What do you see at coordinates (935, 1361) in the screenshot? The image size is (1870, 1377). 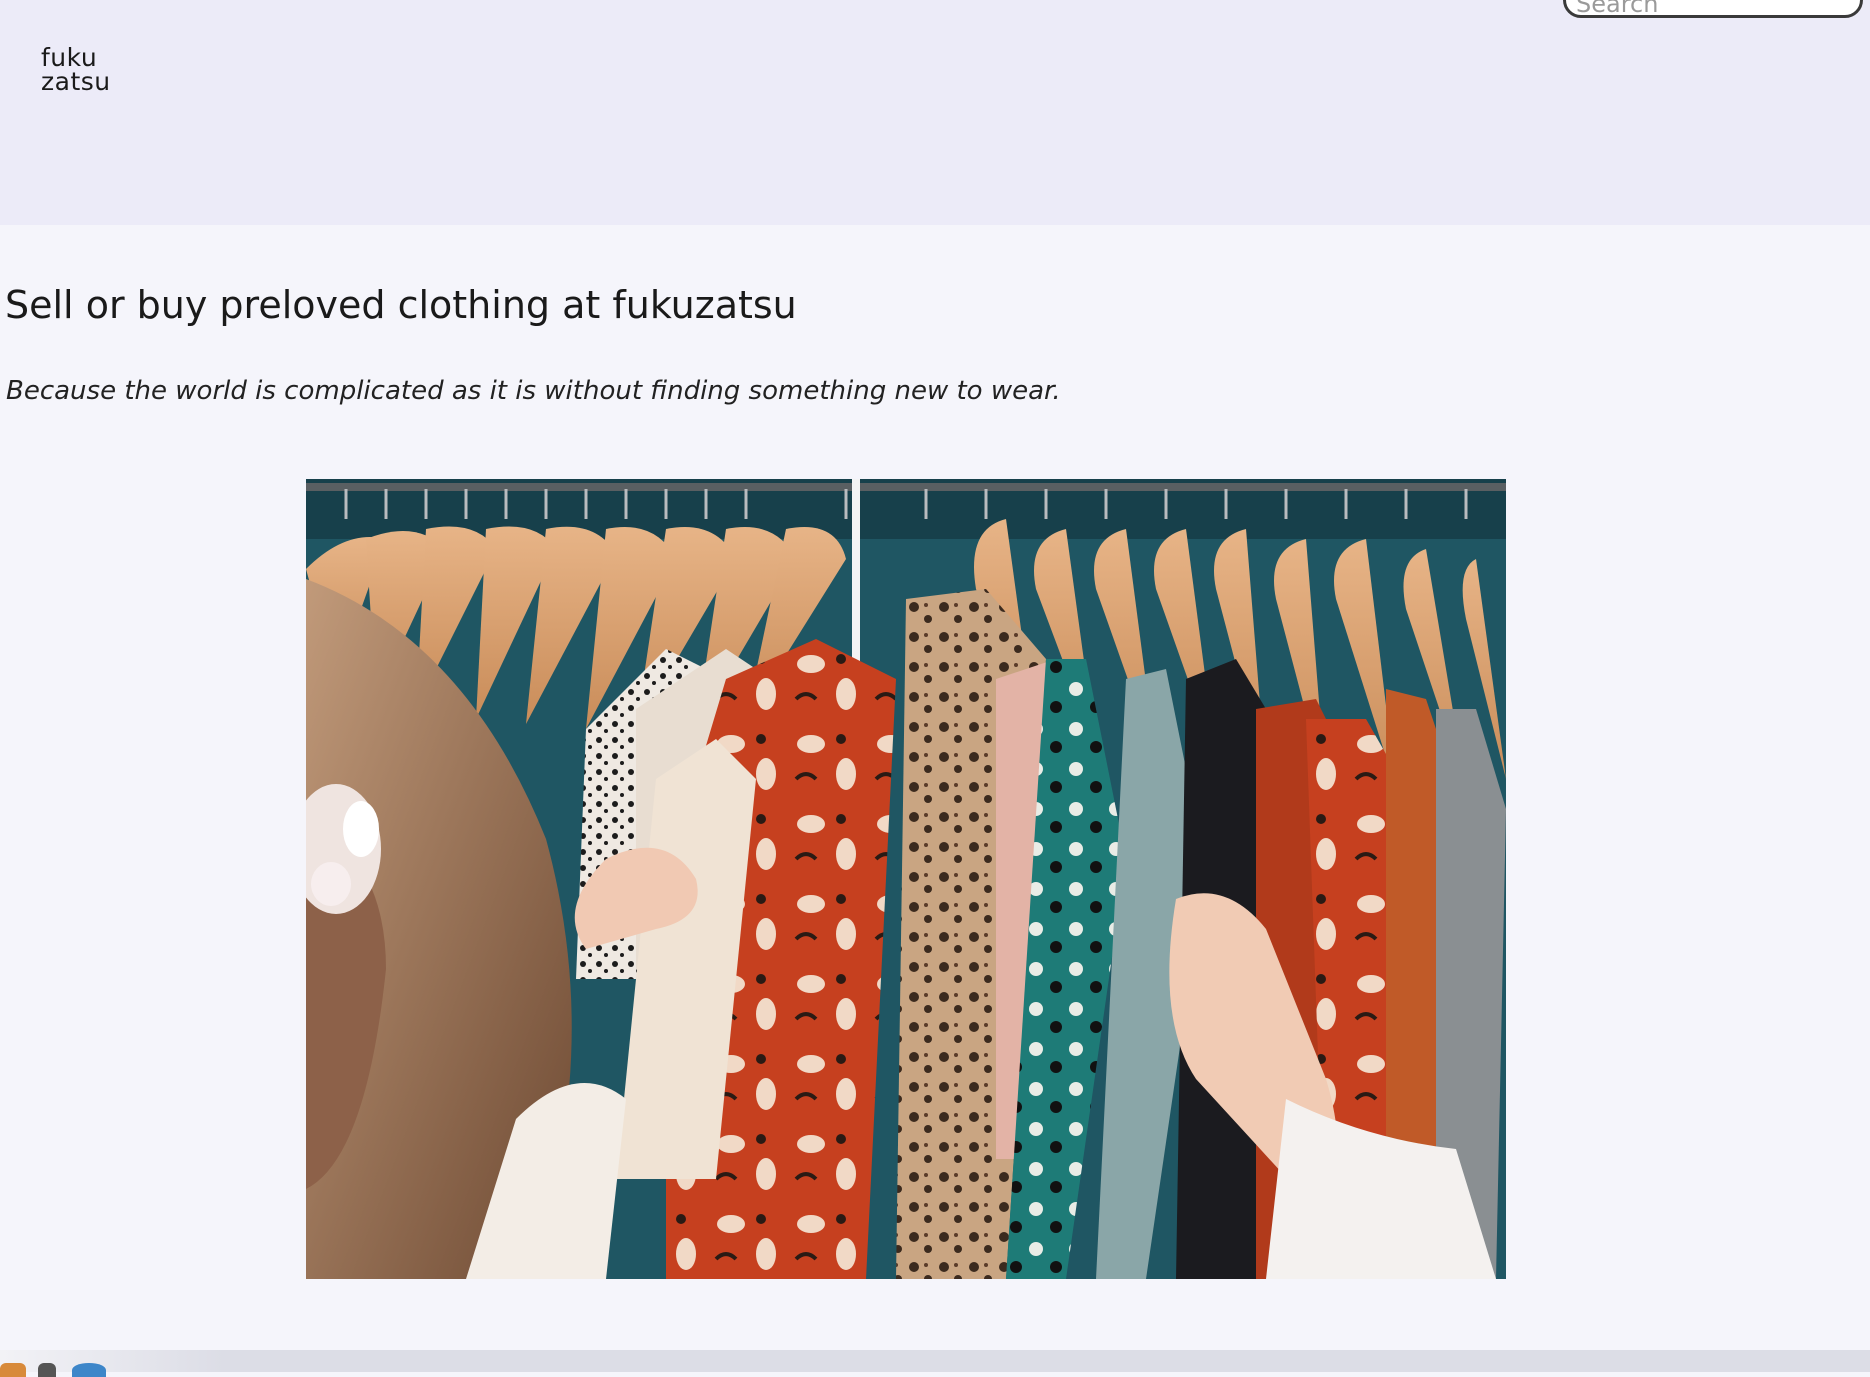 I see `bottom-taskbar` at bounding box center [935, 1361].